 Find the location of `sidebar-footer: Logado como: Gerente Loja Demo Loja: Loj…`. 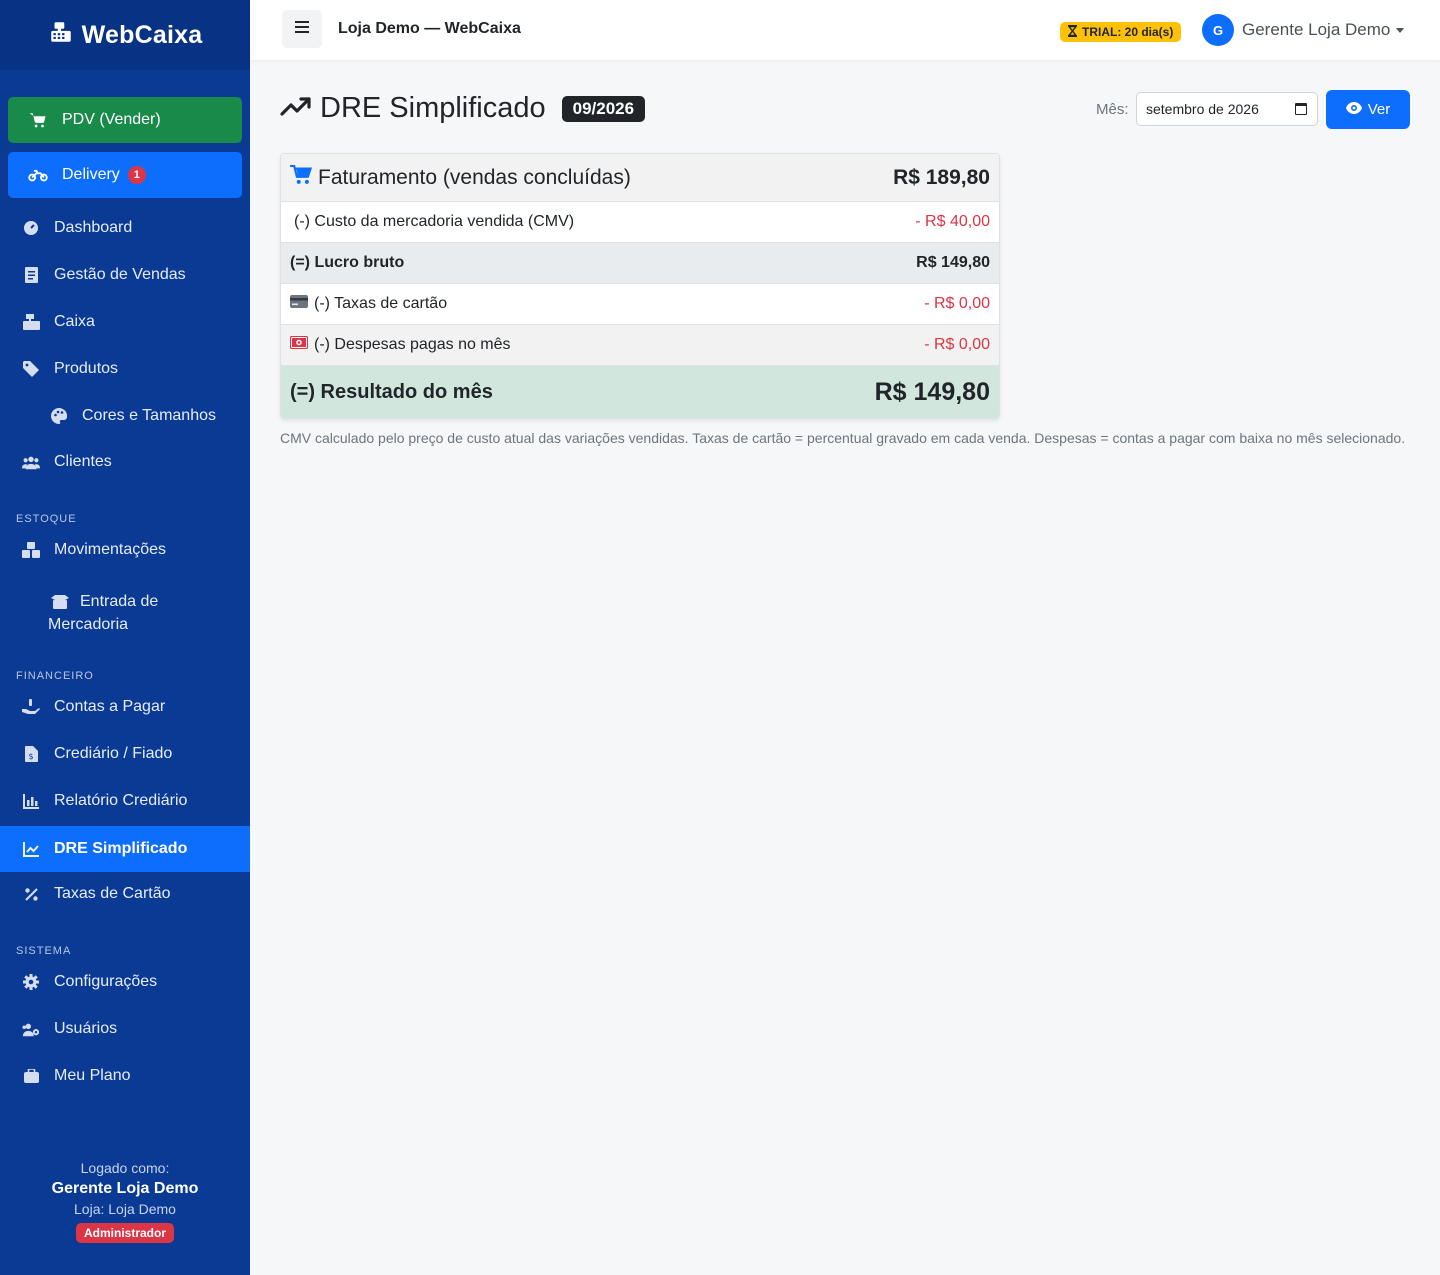

sidebar-footer: Logado como: Gerente Loja Demo Loja: Loj… is located at coordinates (125, 1201).